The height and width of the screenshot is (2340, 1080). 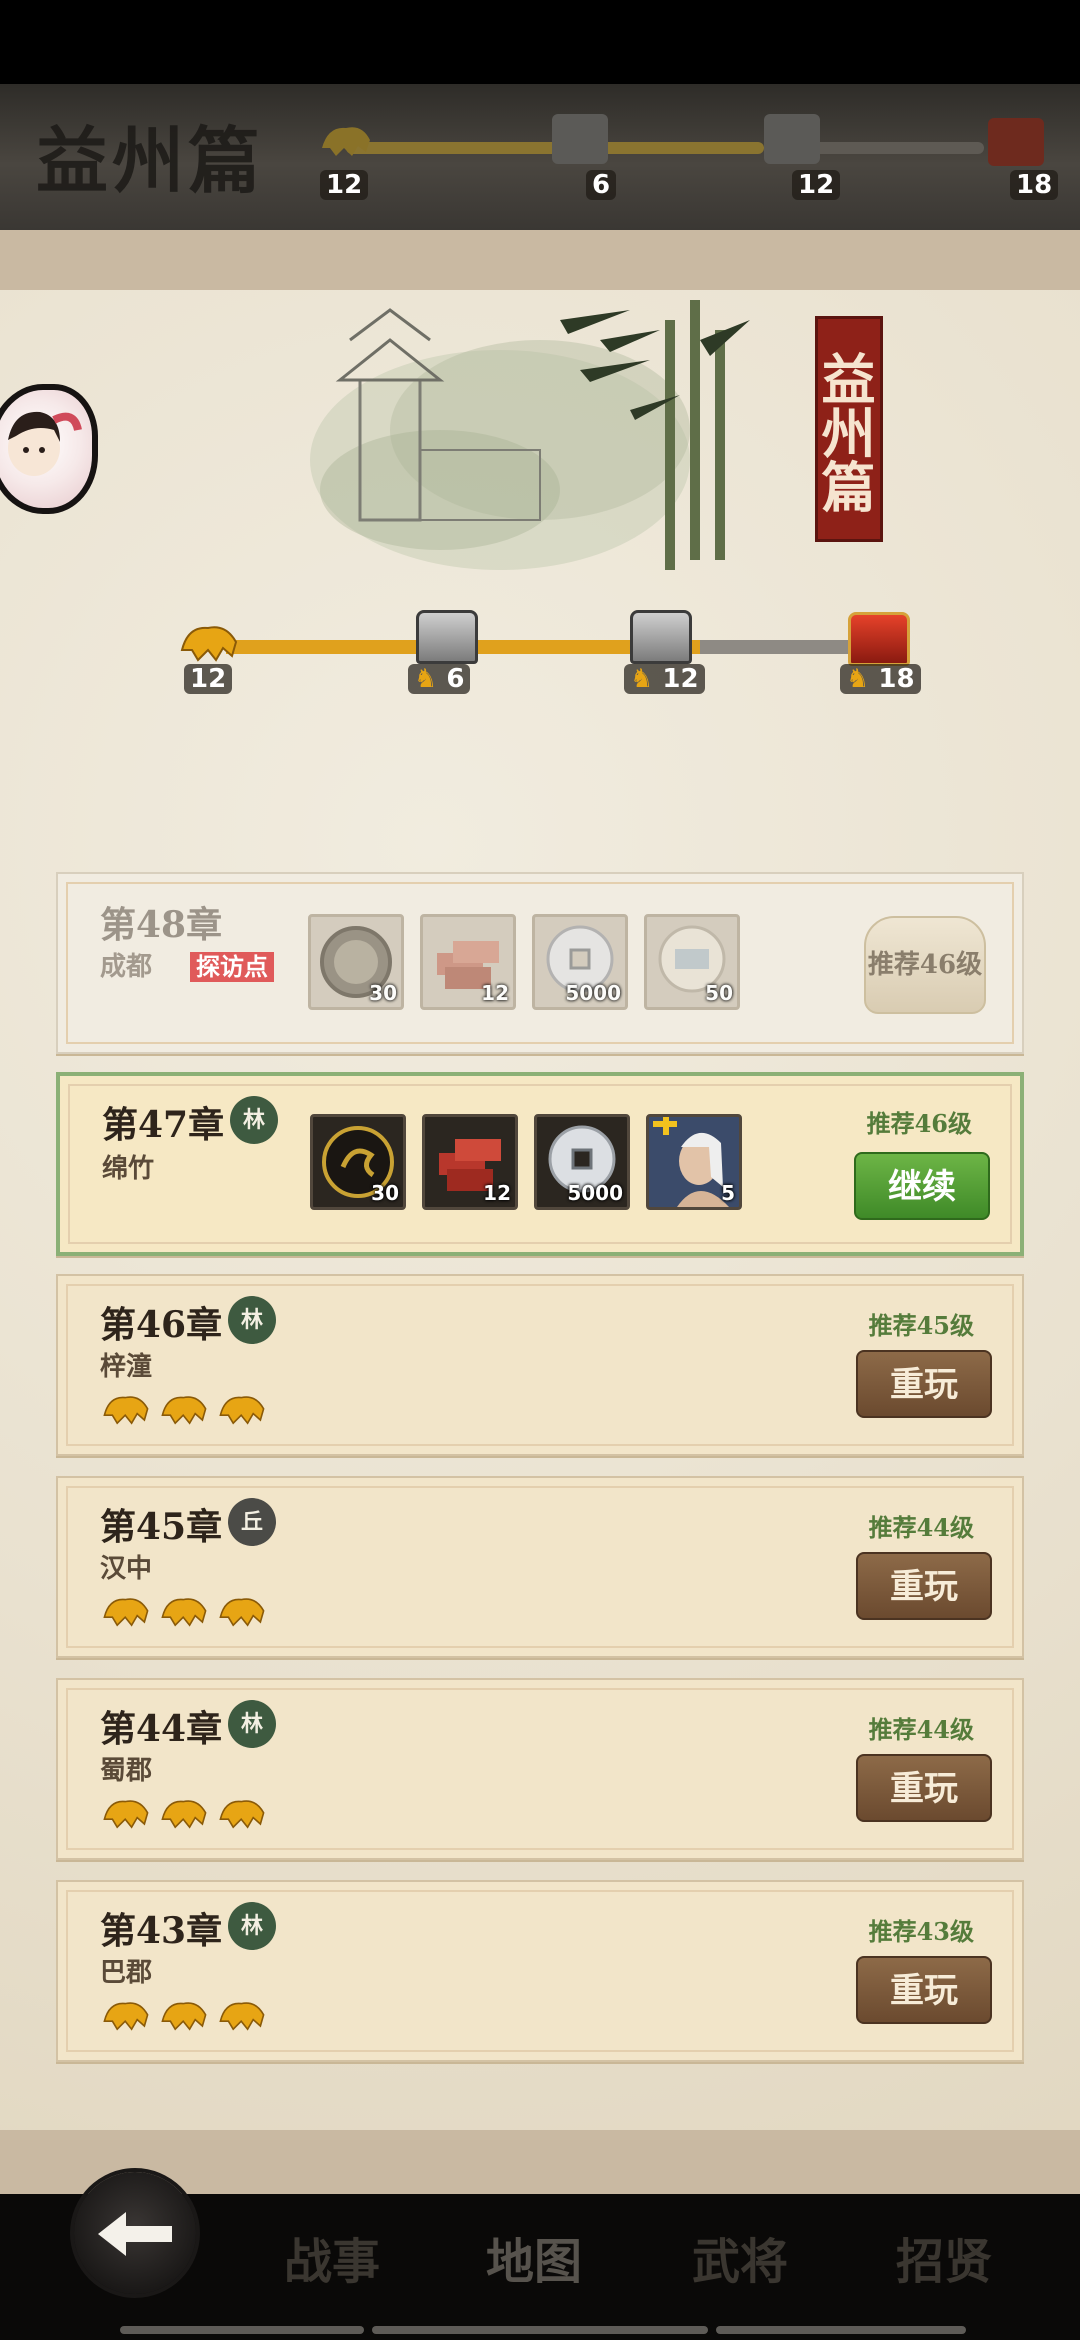 What do you see at coordinates (540, 157) in the screenshot?
I see `top-banner: 益州篇 12 6 12 18` at bounding box center [540, 157].